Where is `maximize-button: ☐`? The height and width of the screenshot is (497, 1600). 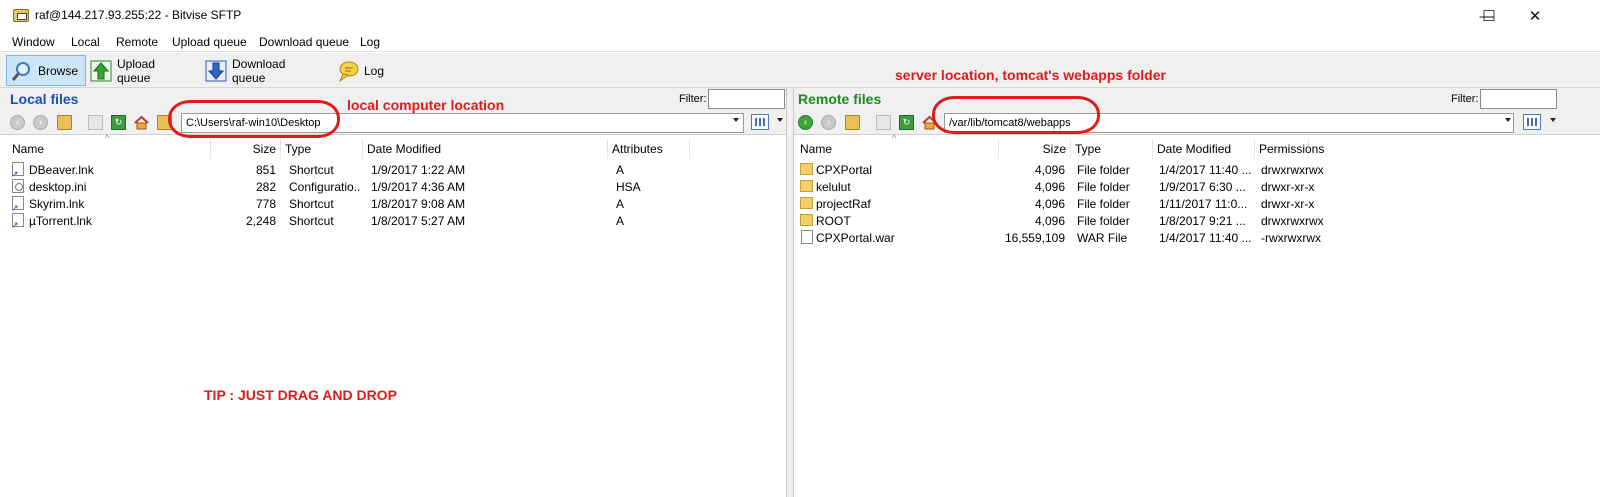 maximize-button: ☐ is located at coordinates (1489, 16).